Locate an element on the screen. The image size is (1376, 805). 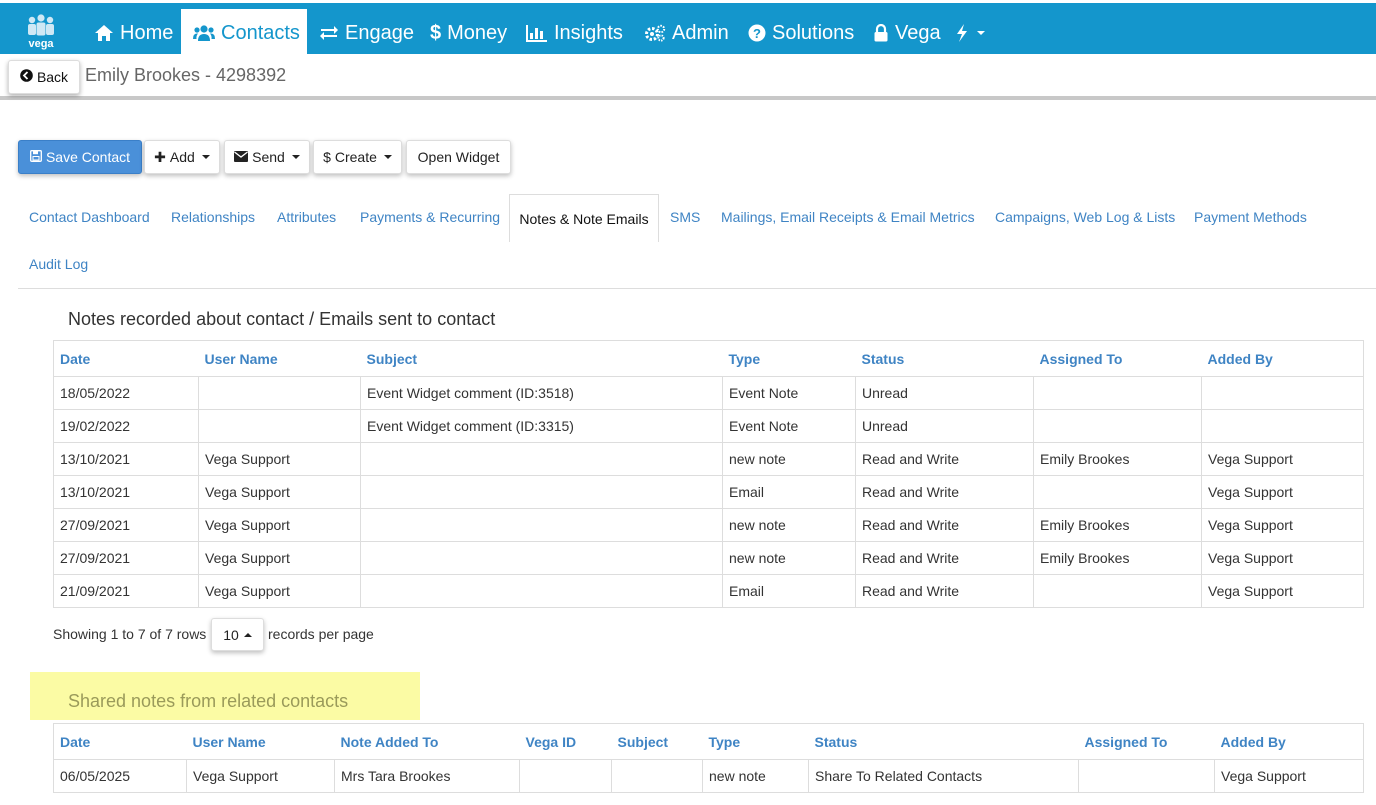
tabs-divider is located at coordinates (697, 288).